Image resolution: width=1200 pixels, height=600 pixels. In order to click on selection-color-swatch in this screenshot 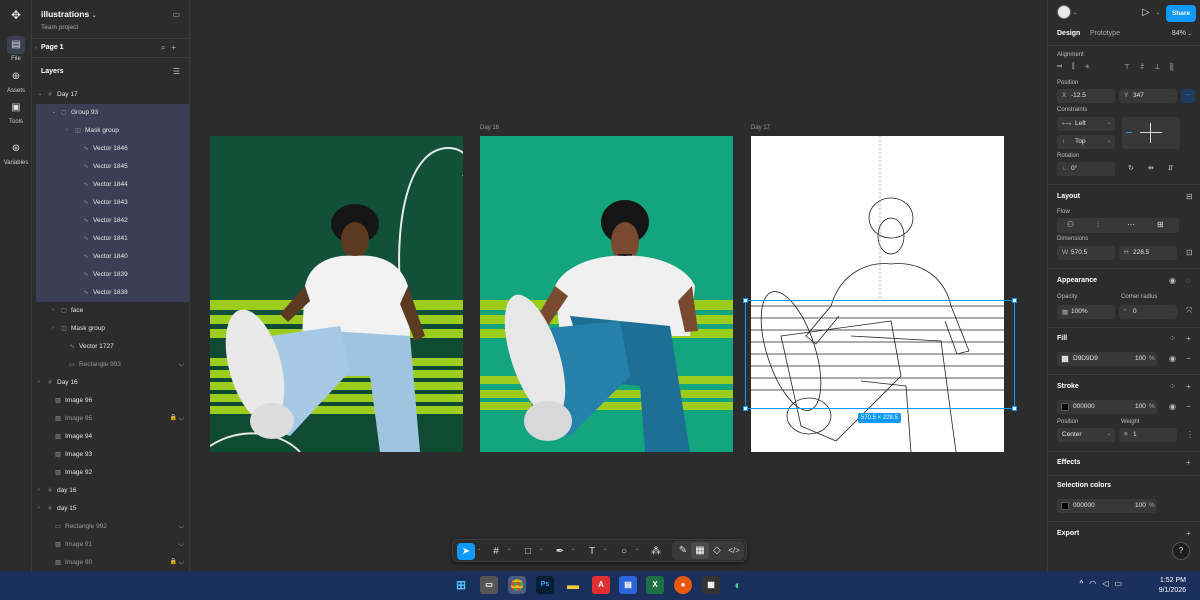, I will do `click(1065, 506)`.